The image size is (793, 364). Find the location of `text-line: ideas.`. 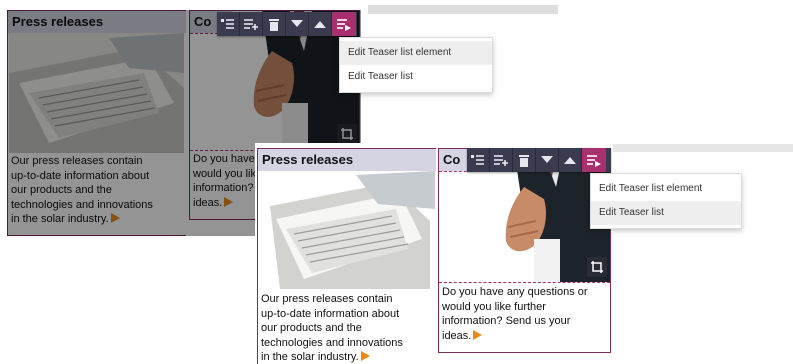

text-line: ideas. is located at coordinates (457, 335).